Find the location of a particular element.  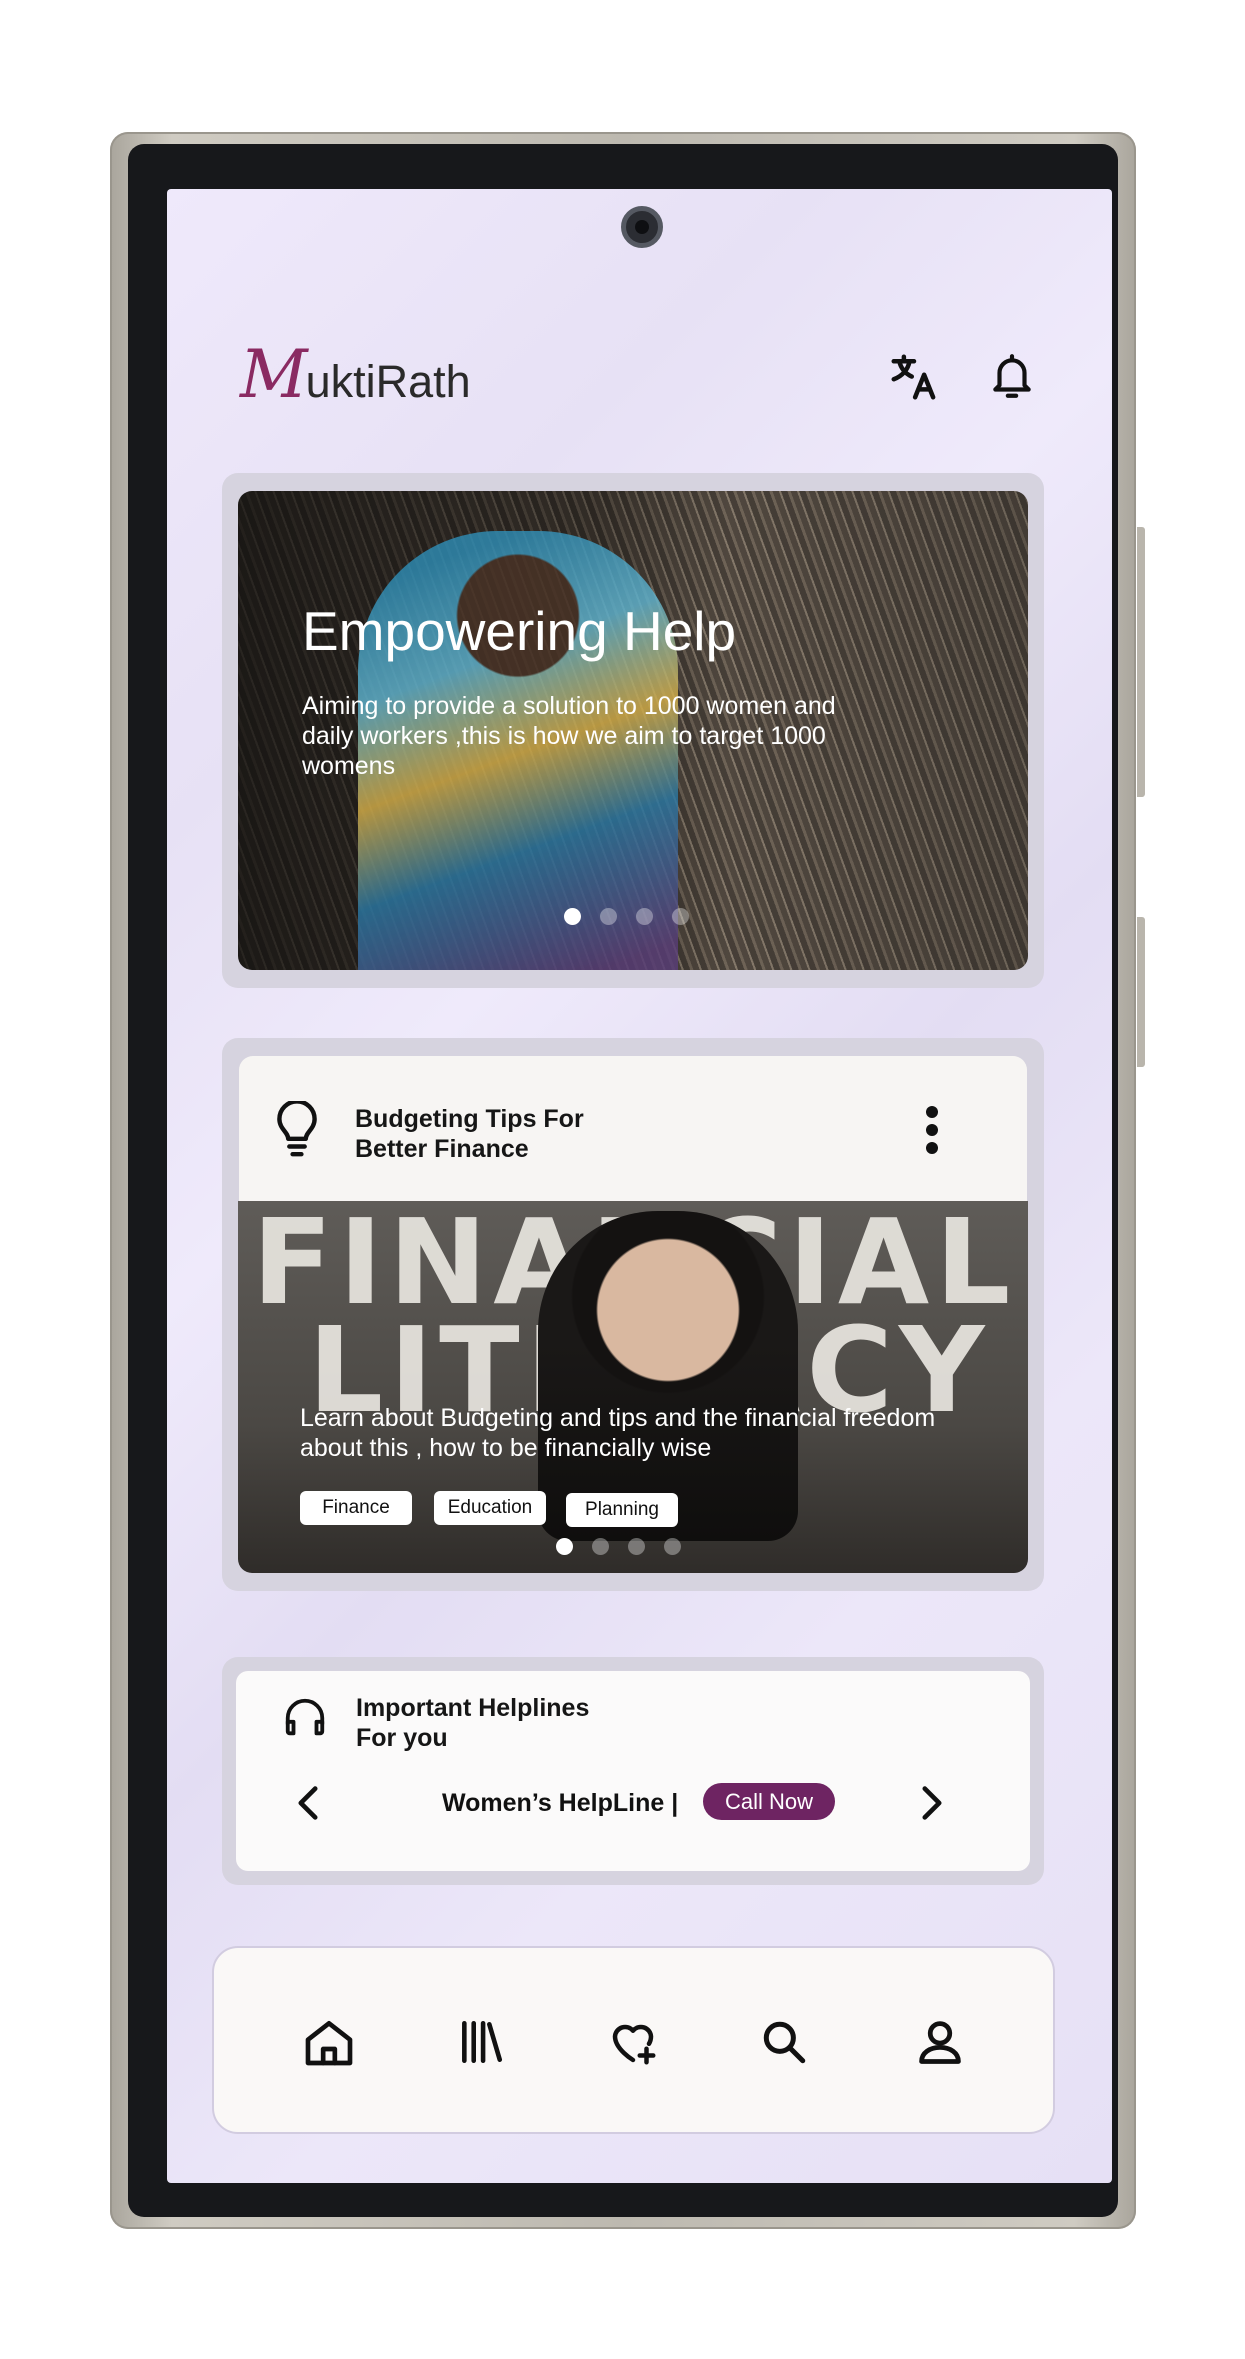

hero-title: Empowering Help is located at coordinates (519, 631).